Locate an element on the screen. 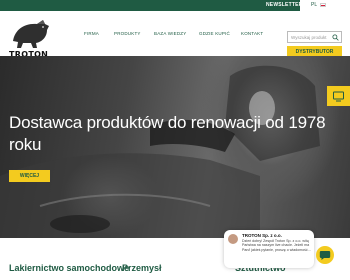 Image resolution: width=350 pixels, height=280 pixels. chat-screen-icon is located at coordinates (338, 96).